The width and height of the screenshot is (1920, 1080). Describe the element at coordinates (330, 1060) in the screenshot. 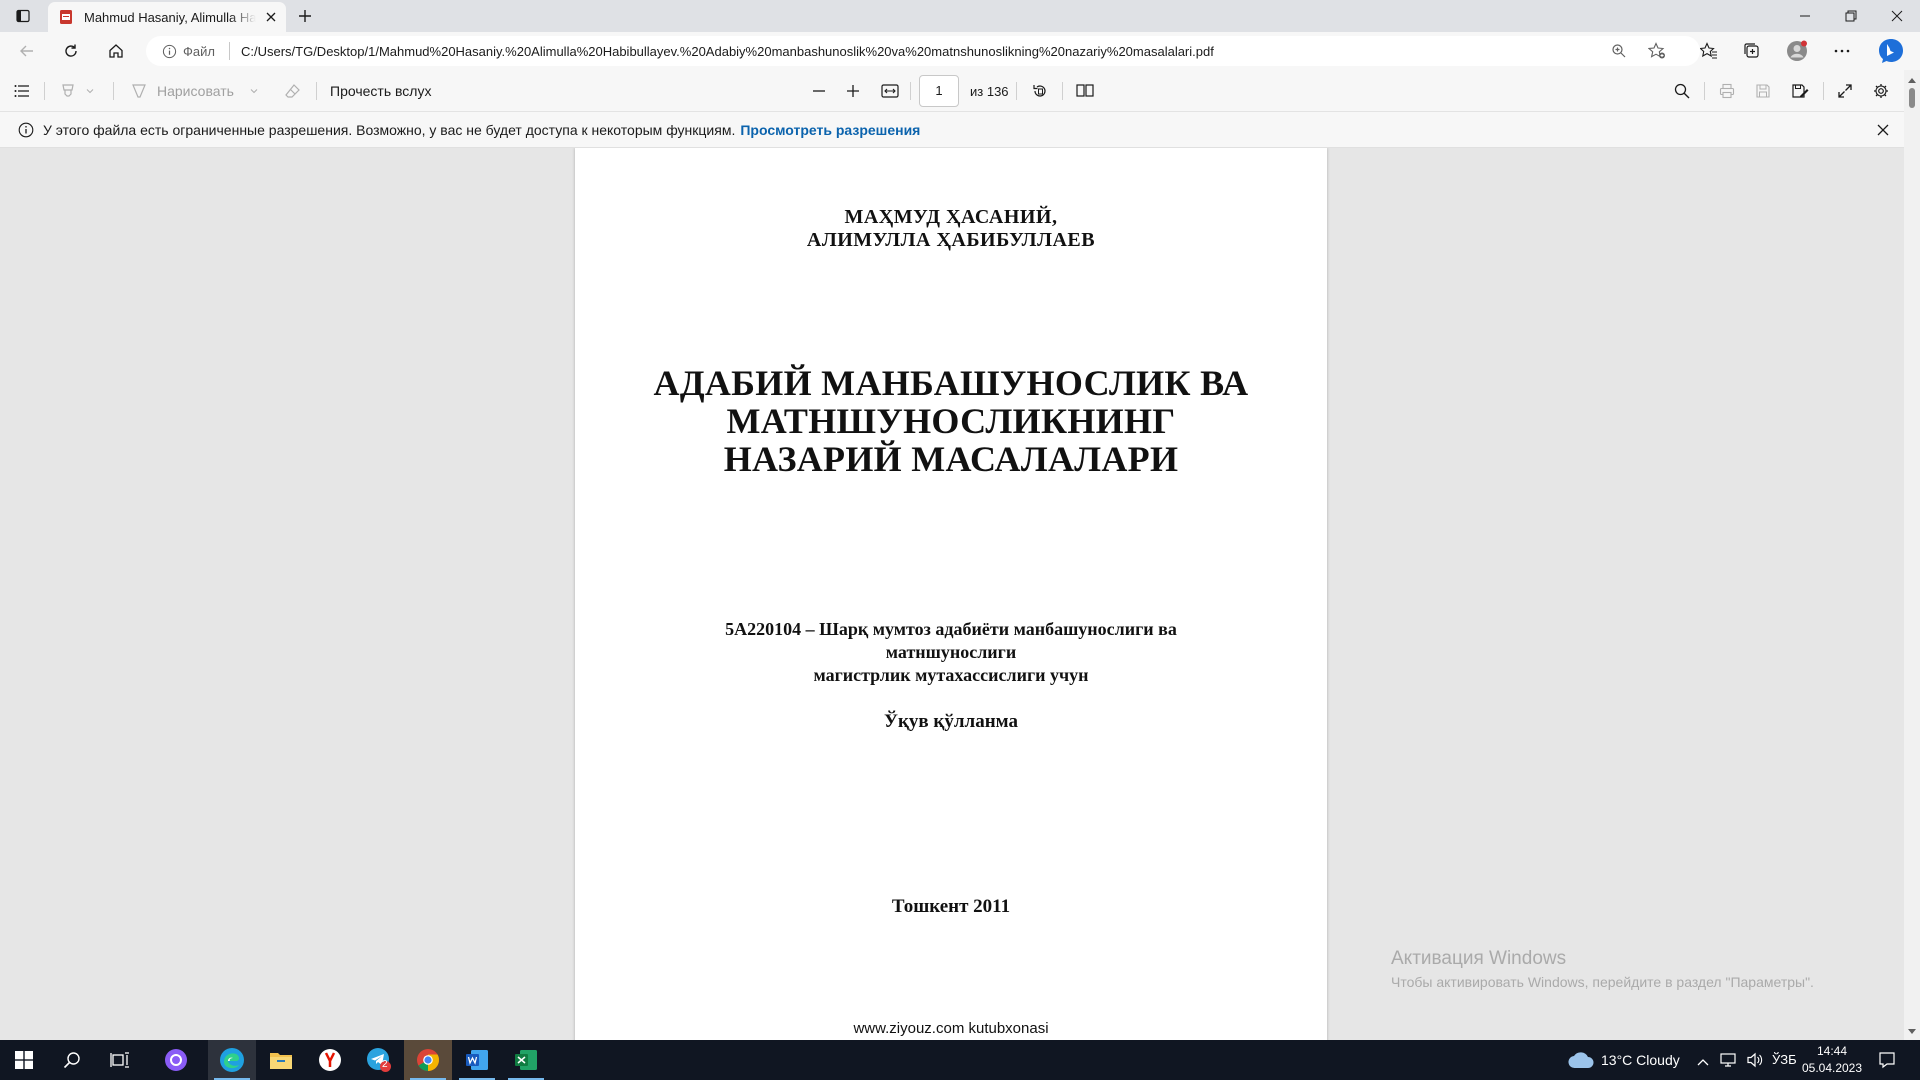

I see `taskbar-app-yandex` at that location.